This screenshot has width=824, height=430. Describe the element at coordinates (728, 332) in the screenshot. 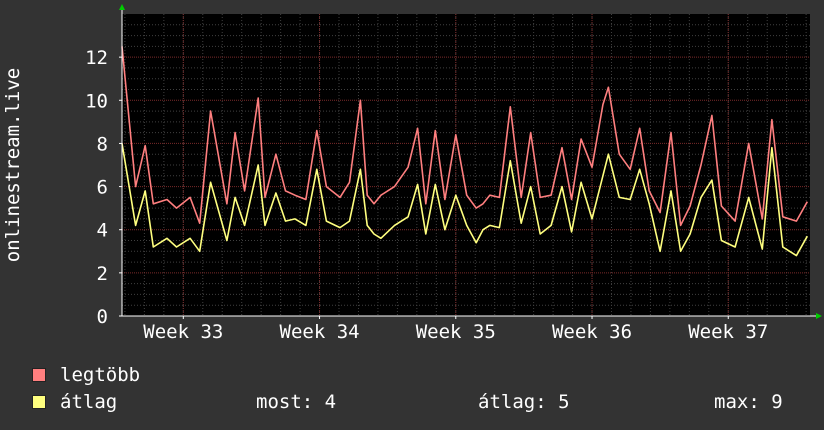

I see `x-tick-label: Week 37` at that location.